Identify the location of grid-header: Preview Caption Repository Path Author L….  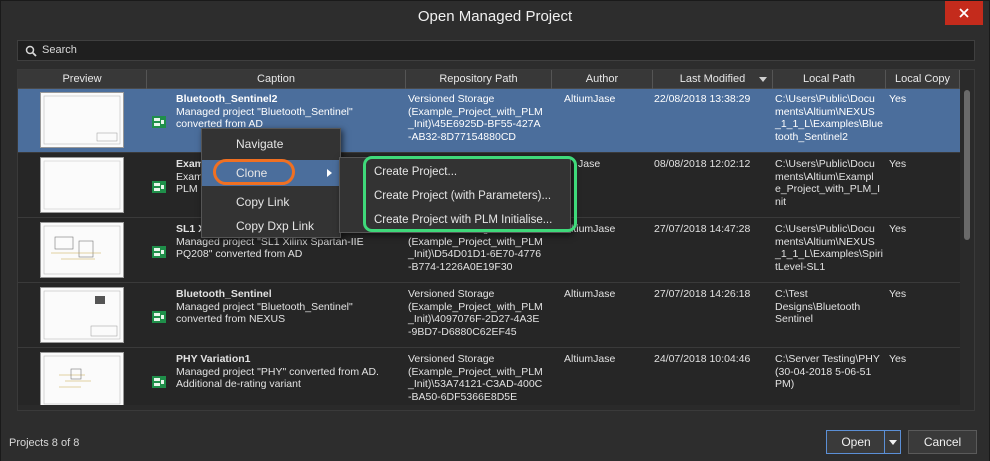
(489, 79).